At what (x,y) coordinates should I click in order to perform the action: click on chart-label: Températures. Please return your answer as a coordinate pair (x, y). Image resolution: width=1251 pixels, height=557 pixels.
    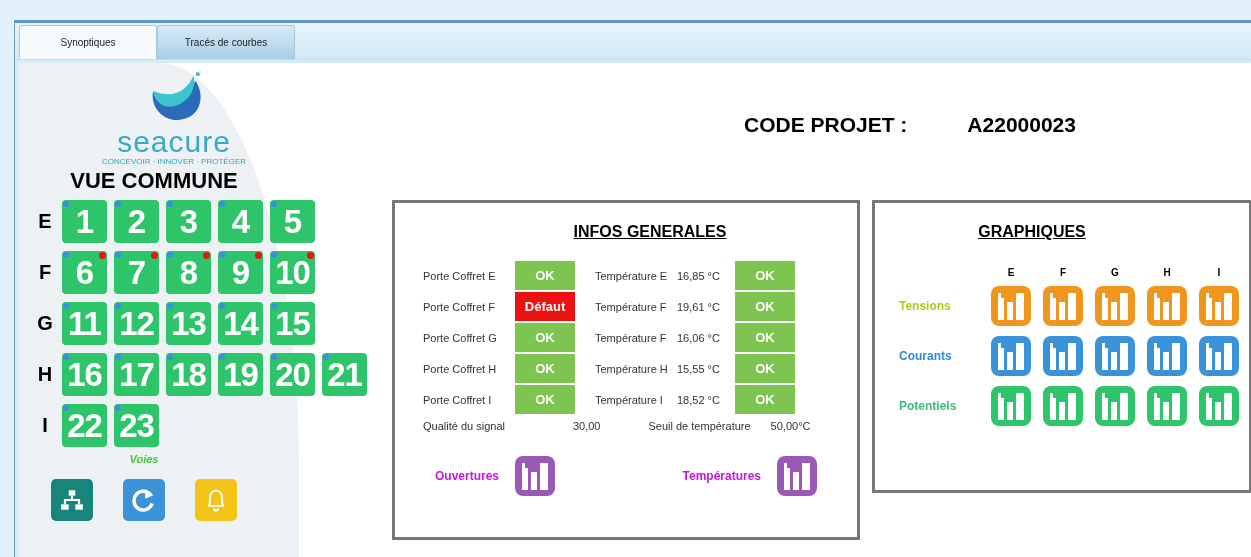
    Looking at the image, I should click on (721, 476).